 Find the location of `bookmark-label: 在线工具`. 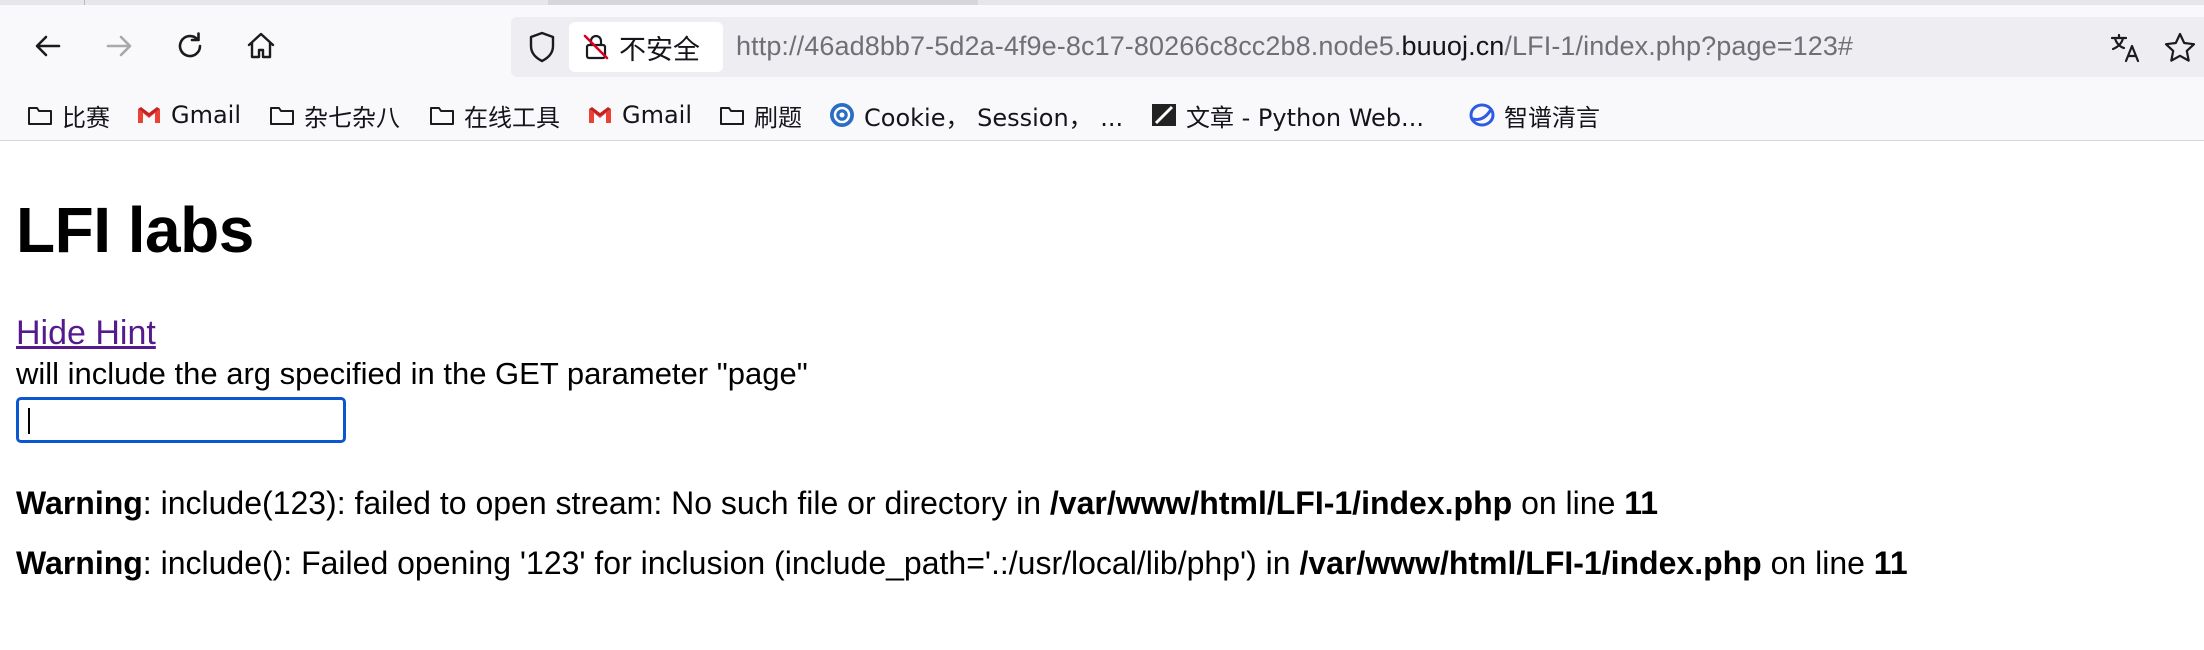

bookmark-label: 在线工具 is located at coordinates (512, 117).